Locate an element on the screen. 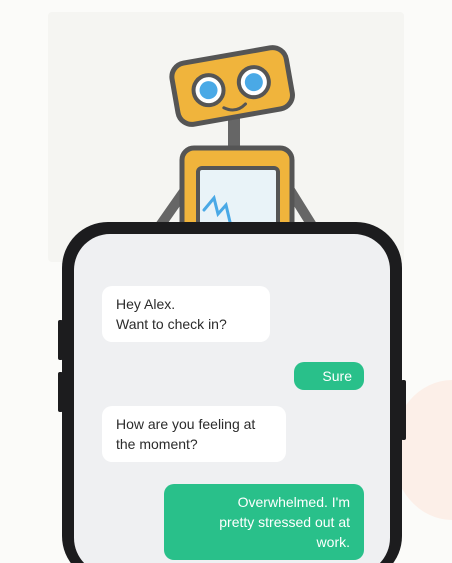  chat-message-user: Sure is located at coordinates (329, 376).